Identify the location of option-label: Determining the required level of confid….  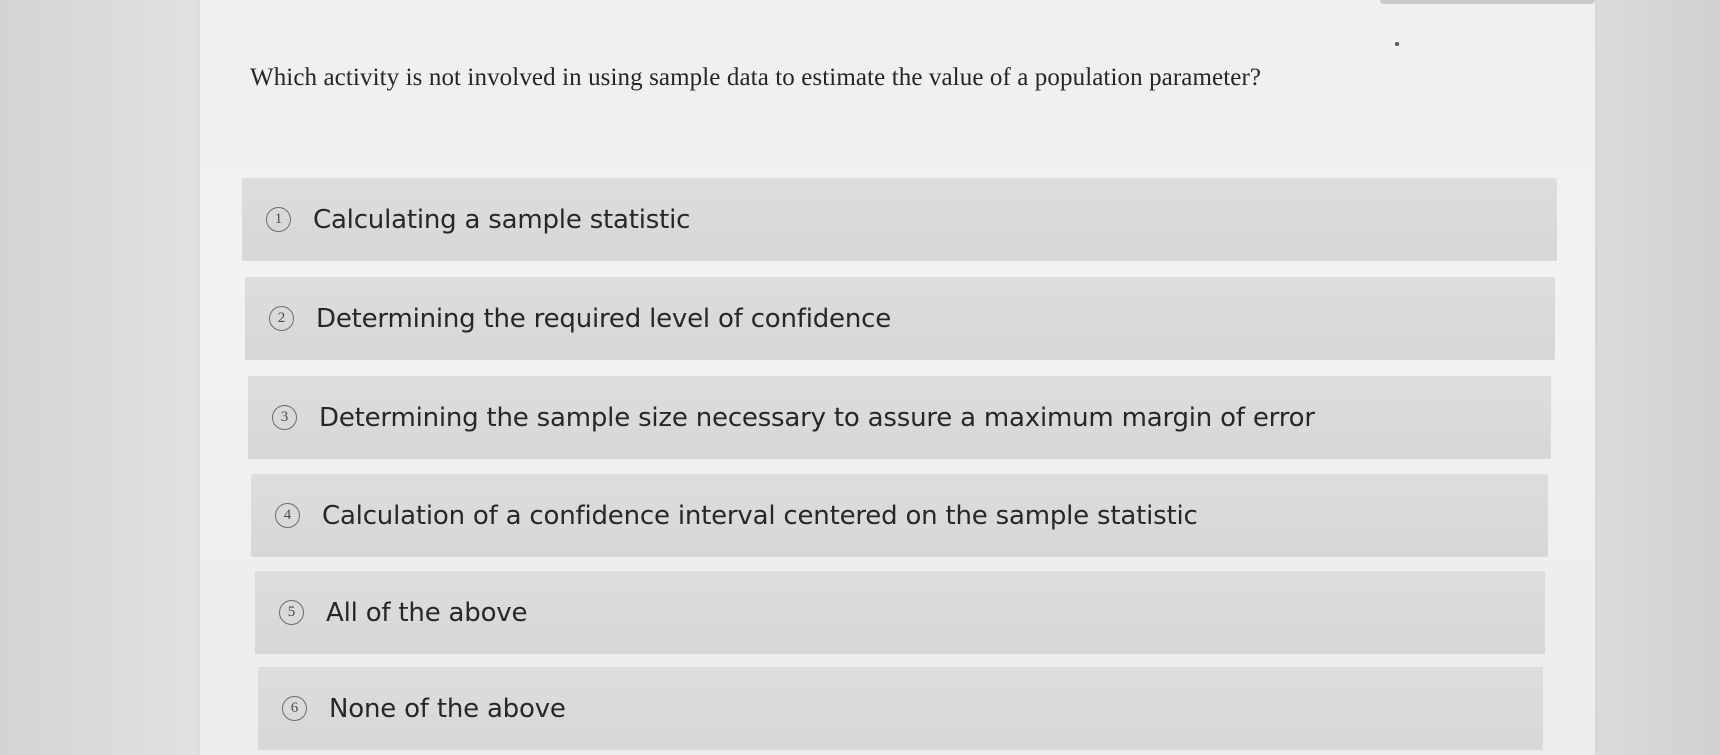
(604, 318).